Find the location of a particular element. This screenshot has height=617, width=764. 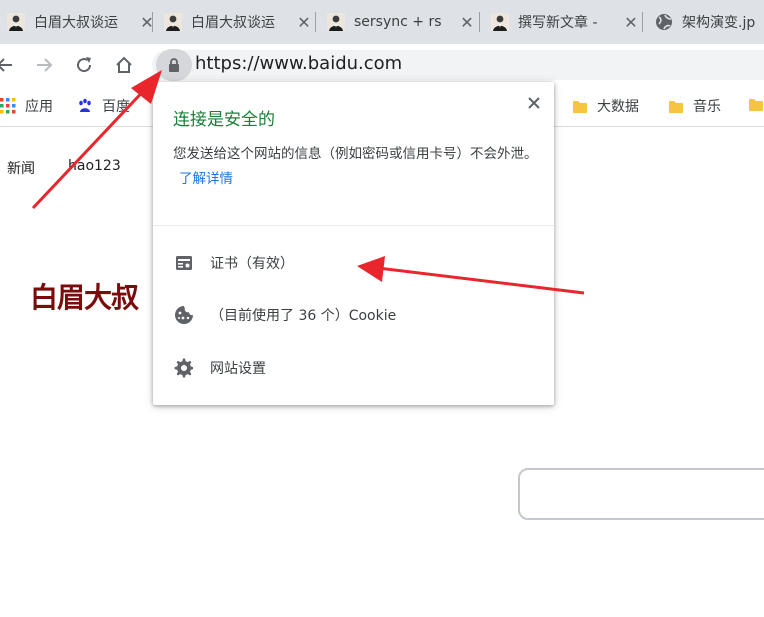

site-settings-row: 网站设置 is located at coordinates (219, 368).